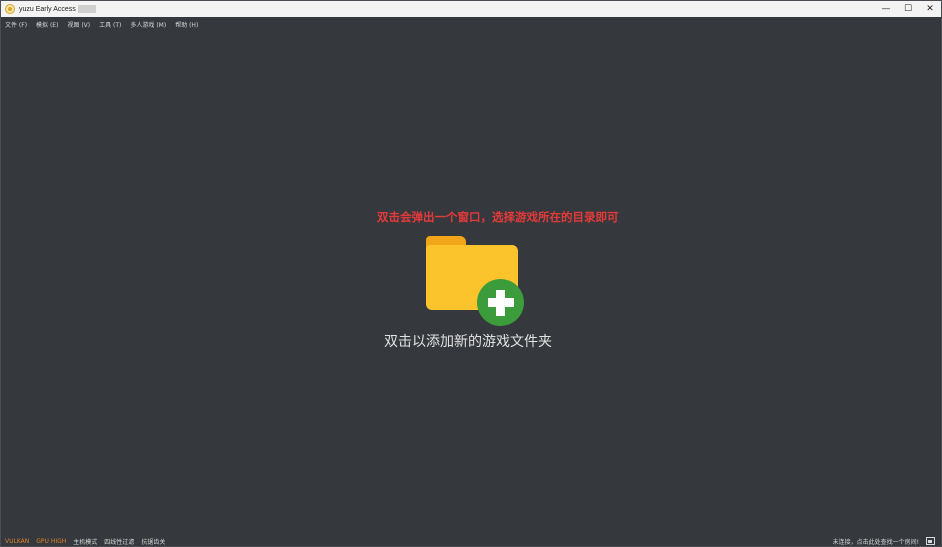 This screenshot has width=942, height=547. What do you see at coordinates (500, 302) in the screenshot?
I see `plus-circle-icon` at bounding box center [500, 302].